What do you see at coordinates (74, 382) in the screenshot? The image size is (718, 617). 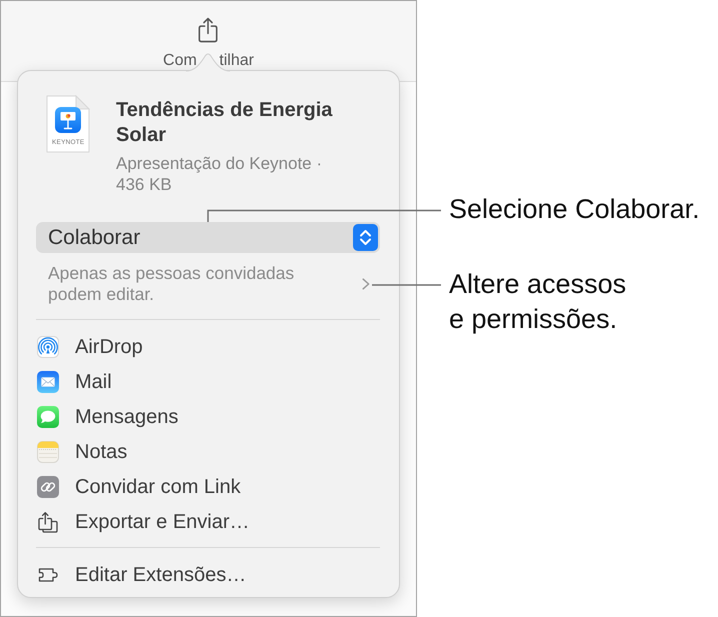 I see `share-option: Mail` at bounding box center [74, 382].